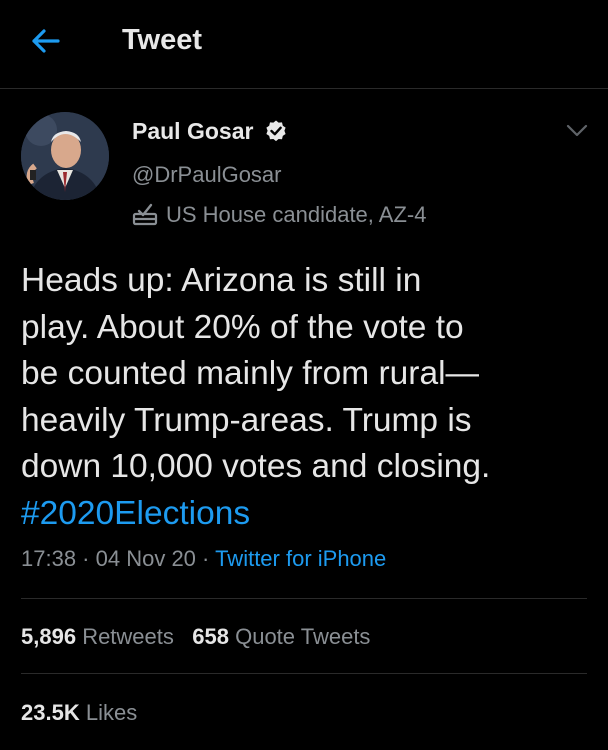 The image size is (608, 750). What do you see at coordinates (303, 636) in the screenshot?
I see `quote-tweets-label: Quote Tweets` at bounding box center [303, 636].